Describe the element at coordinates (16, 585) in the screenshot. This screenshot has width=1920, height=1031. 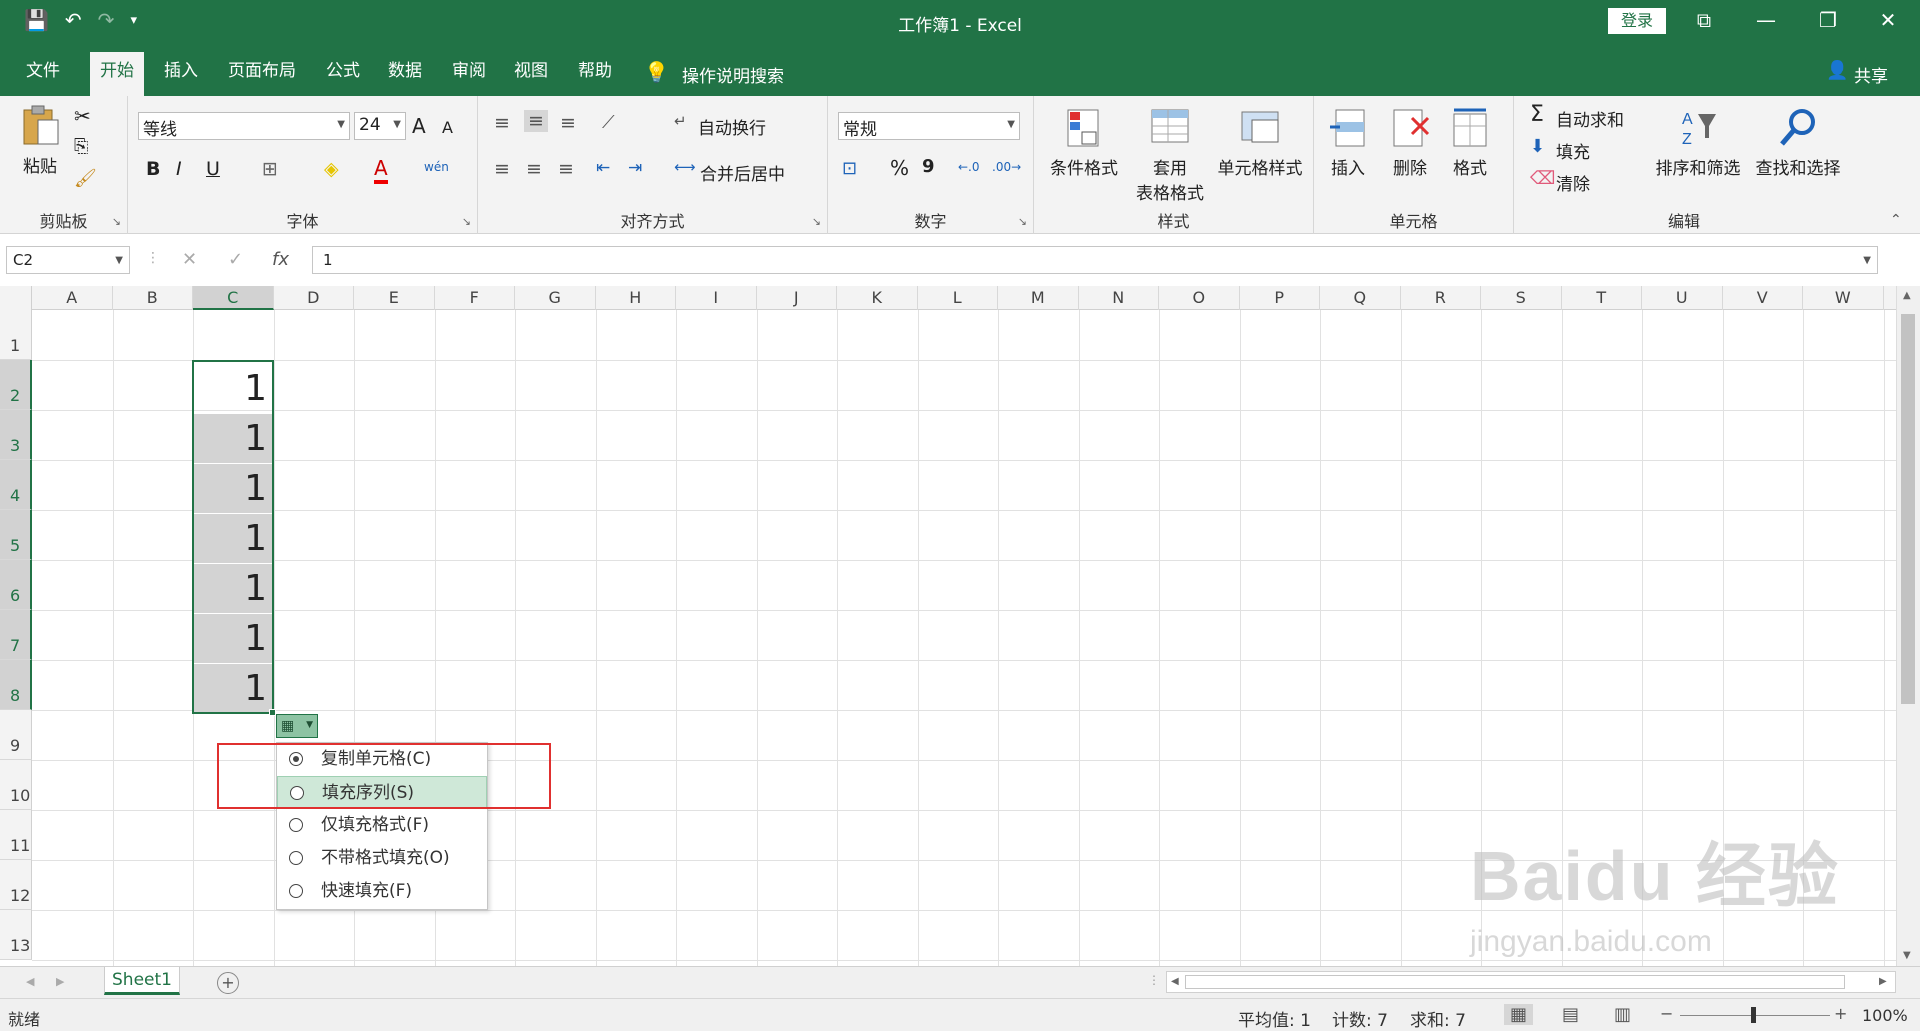
I see `row-header-6: 6` at that location.